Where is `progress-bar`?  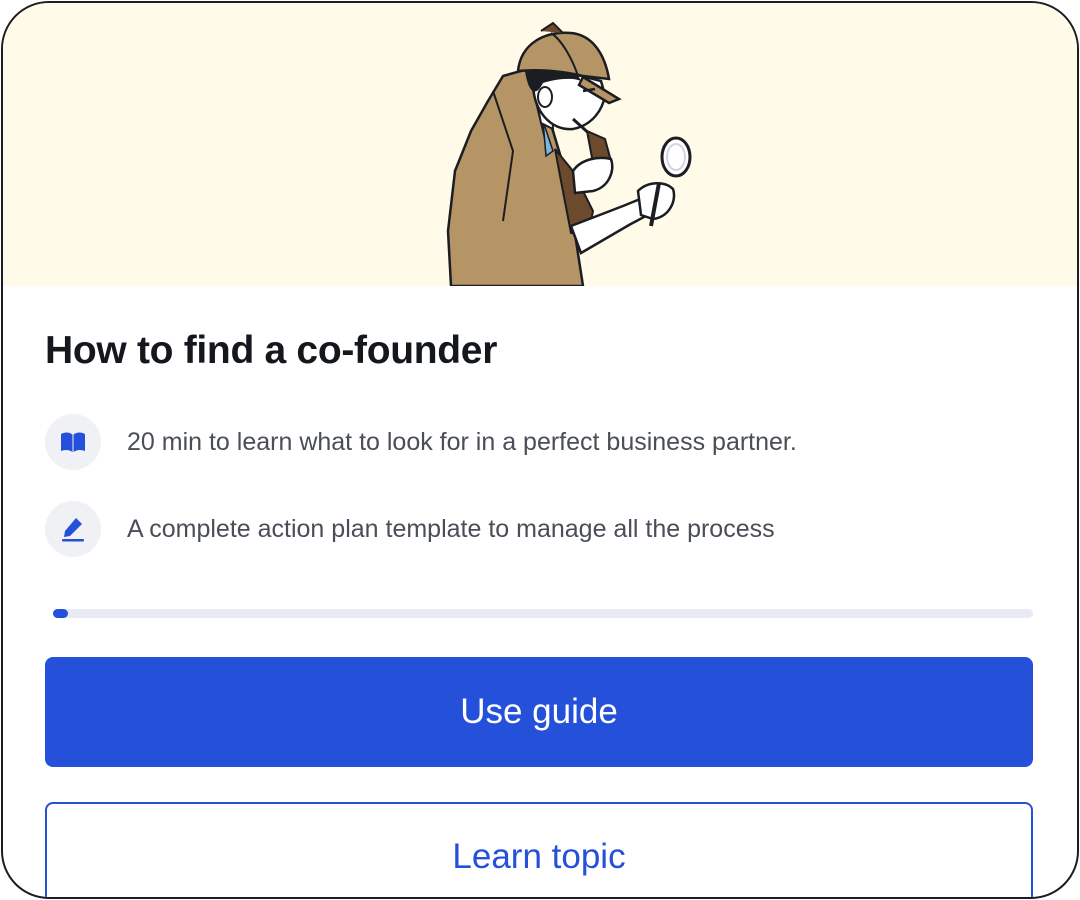 progress-bar is located at coordinates (543, 613).